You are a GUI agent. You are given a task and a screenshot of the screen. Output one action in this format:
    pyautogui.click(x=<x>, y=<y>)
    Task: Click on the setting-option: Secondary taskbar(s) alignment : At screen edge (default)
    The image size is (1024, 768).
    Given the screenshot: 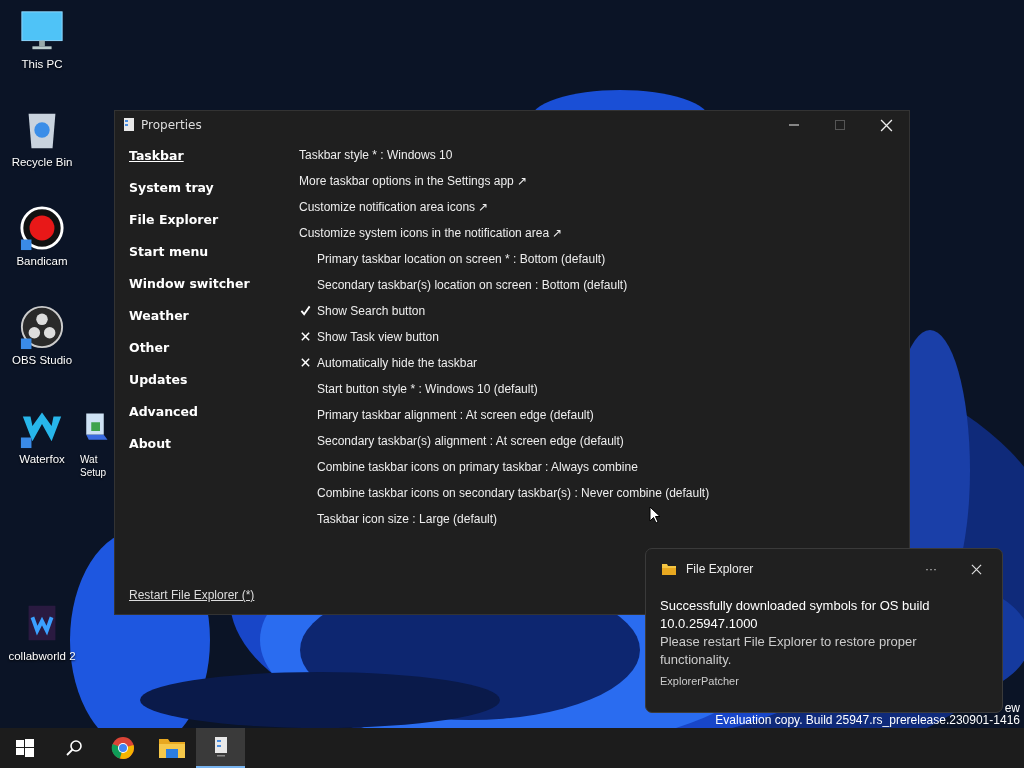 What is the action you would take?
    pyautogui.click(x=470, y=441)
    